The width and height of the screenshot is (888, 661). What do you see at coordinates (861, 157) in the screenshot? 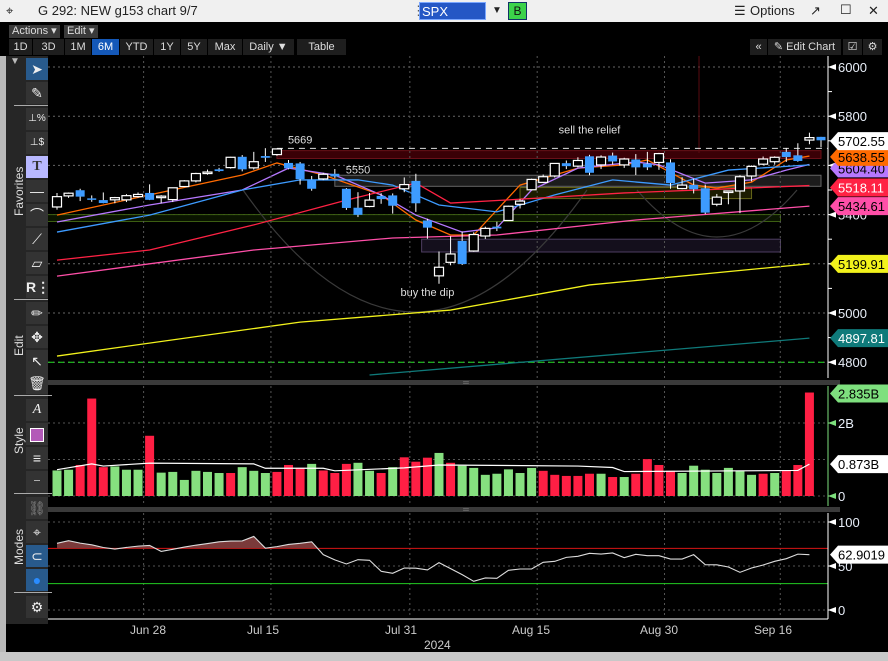
I see `ma-orange-label: 5638.55` at bounding box center [861, 157].